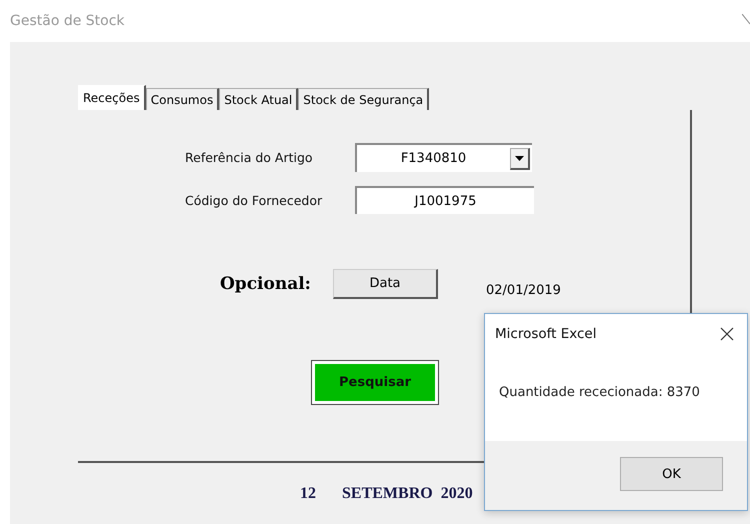 Image resolution: width=750 pixels, height=524 pixels. What do you see at coordinates (519, 158) in the screenshot?
I see `dropdown-arrow-icon` at bounding box center [519, 158].